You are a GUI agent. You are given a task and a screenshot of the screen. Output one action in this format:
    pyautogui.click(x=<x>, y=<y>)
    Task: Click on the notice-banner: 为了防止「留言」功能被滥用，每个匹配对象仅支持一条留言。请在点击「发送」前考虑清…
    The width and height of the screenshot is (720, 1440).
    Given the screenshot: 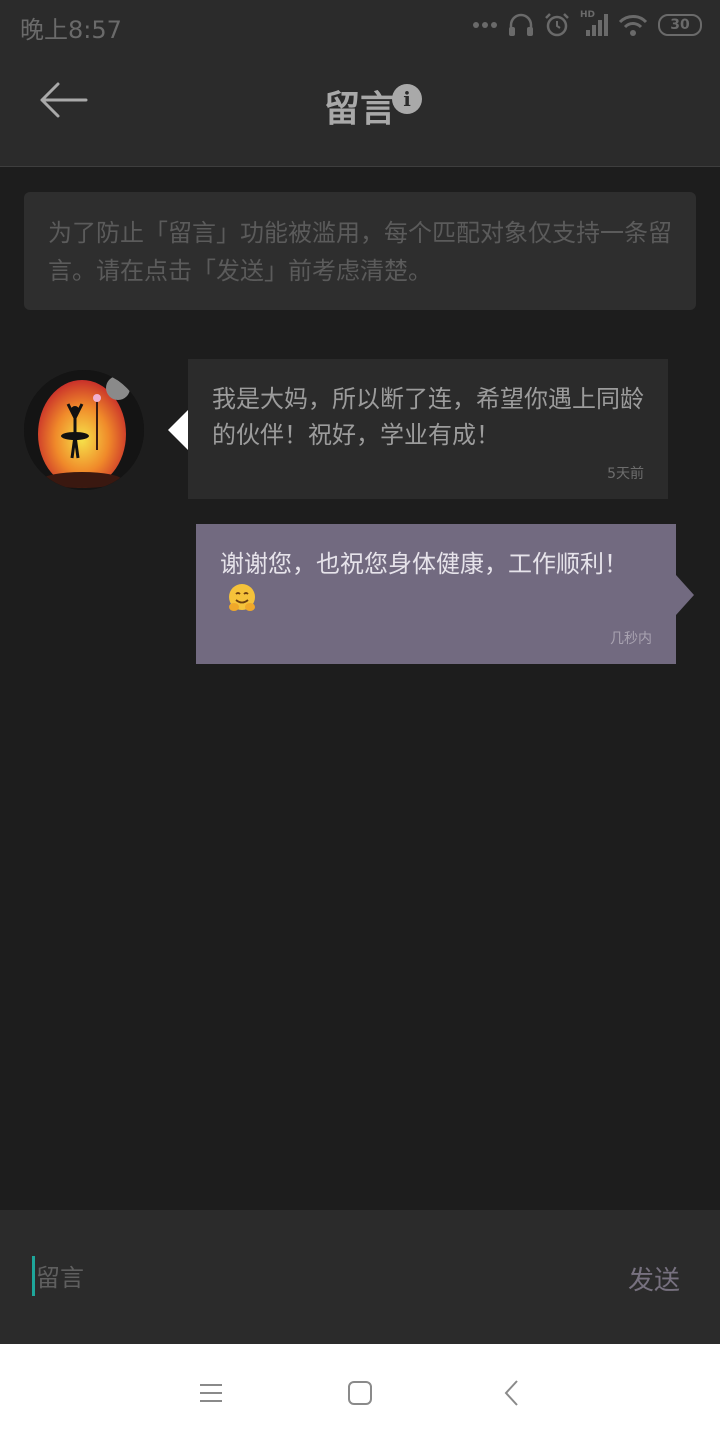 What is the action you would take?
    pyautogui.click(x=360, y=251)
    